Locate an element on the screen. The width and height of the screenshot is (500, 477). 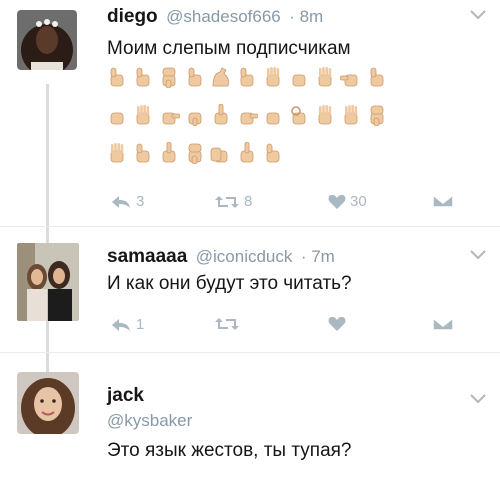
timestamp: · 7m is located at coordinates (318, 256).